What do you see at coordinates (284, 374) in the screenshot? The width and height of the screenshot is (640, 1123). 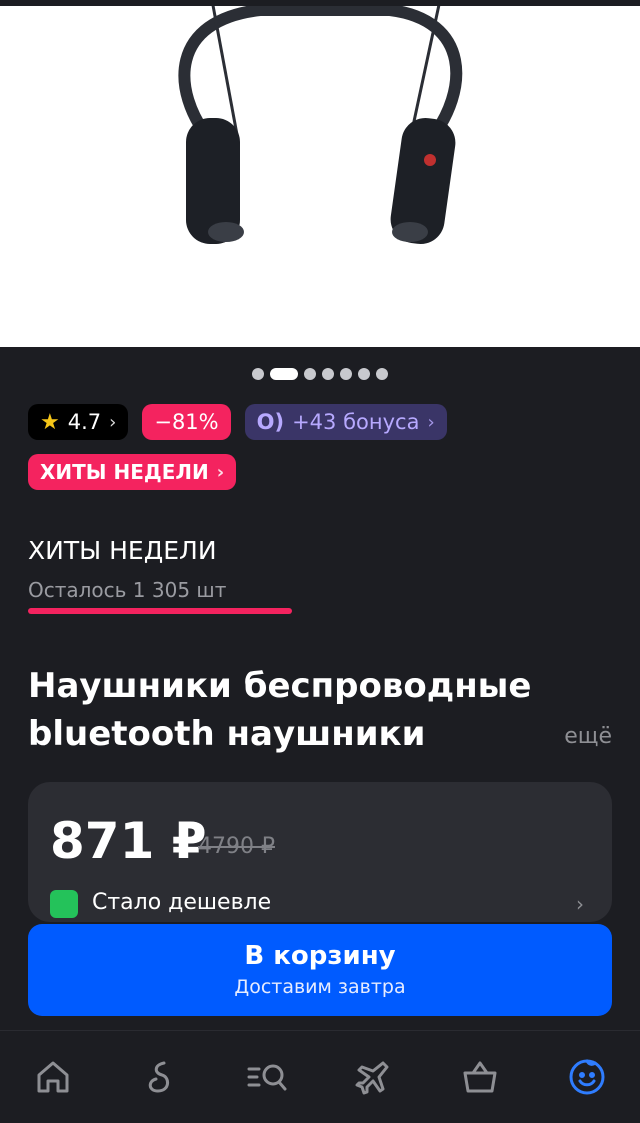 I see `gallery-dot-active` at bounding box center [284, 374].